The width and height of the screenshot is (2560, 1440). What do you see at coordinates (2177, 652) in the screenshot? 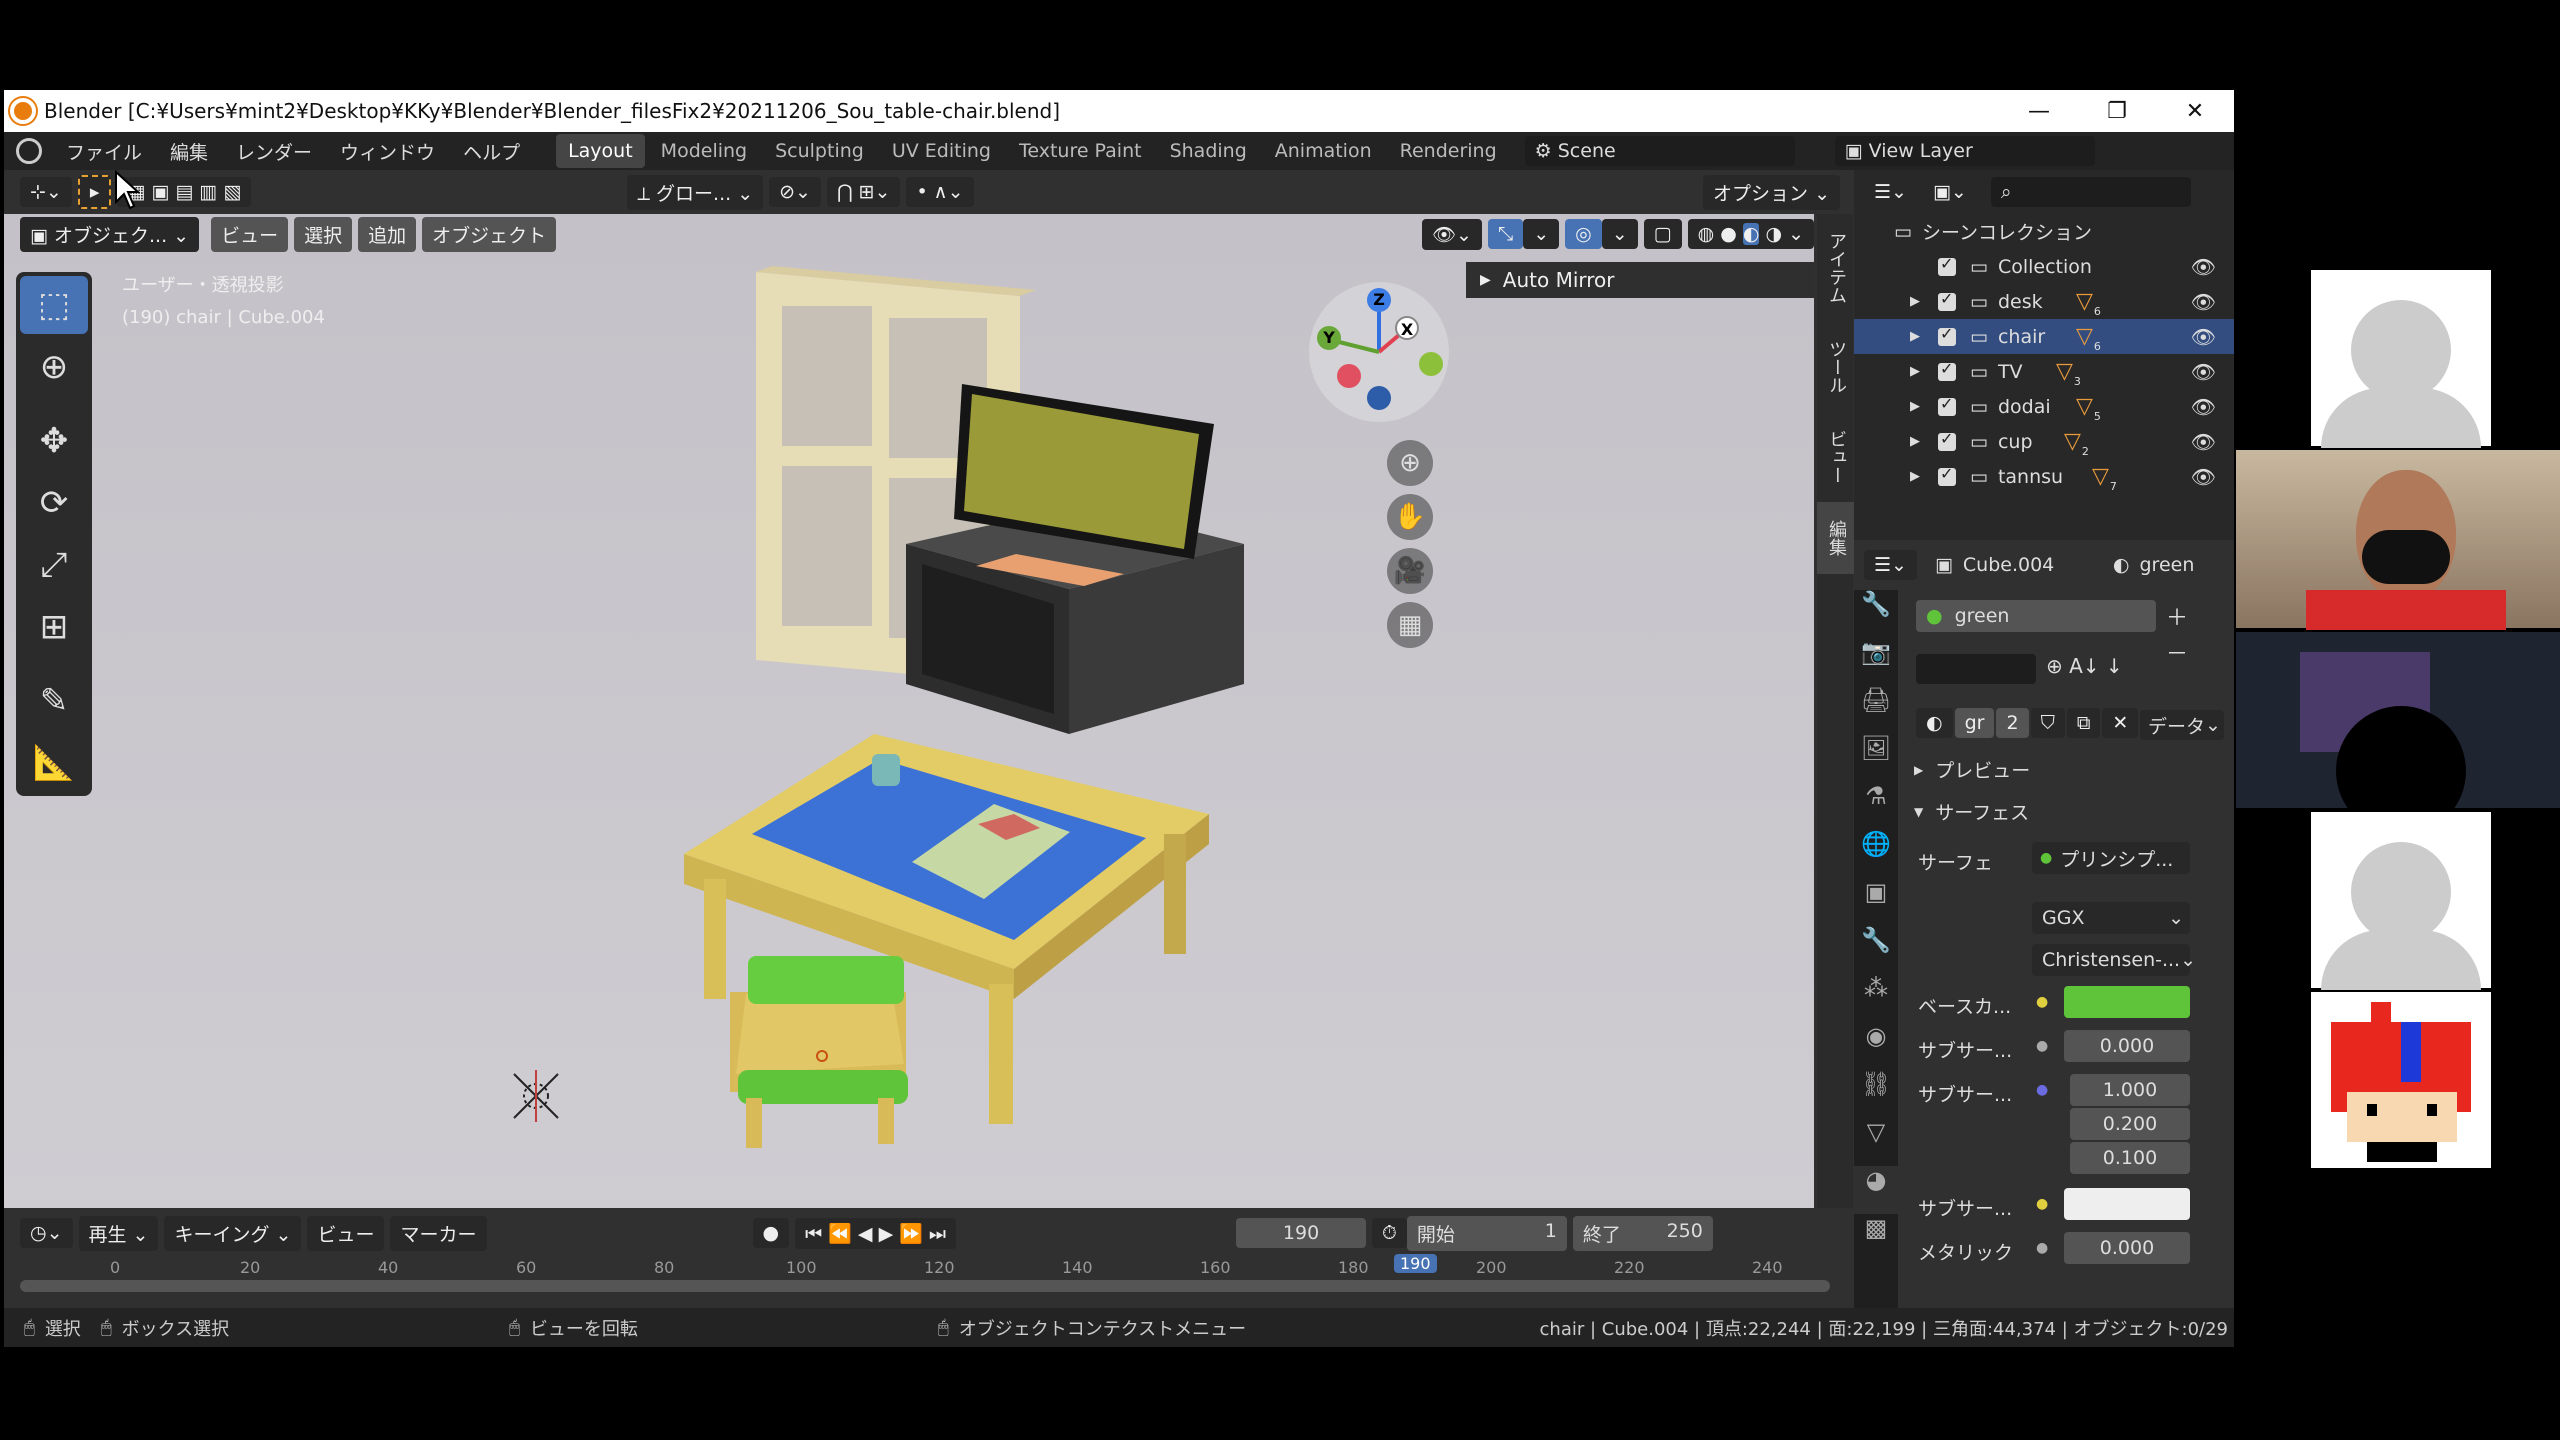
I see `remove-slot-button: －` at bounding box center [2177, 652].